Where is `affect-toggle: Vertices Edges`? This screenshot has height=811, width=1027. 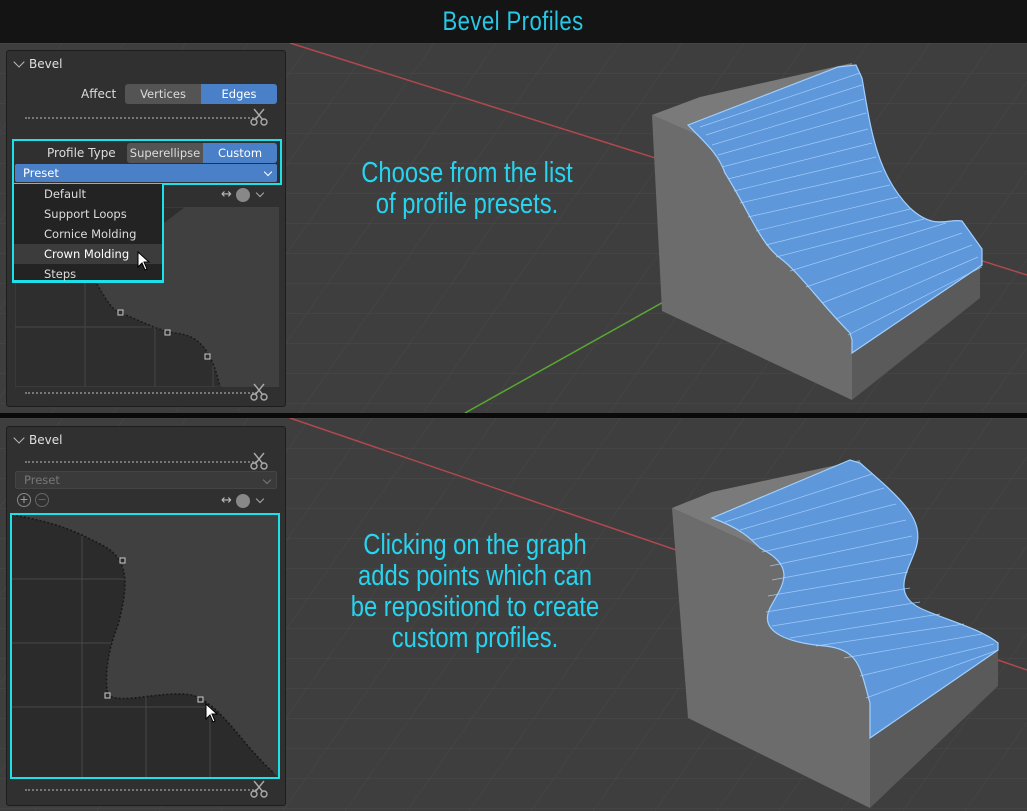 affect-toggle: Vertices Edges is located at coordinates (201, 94).